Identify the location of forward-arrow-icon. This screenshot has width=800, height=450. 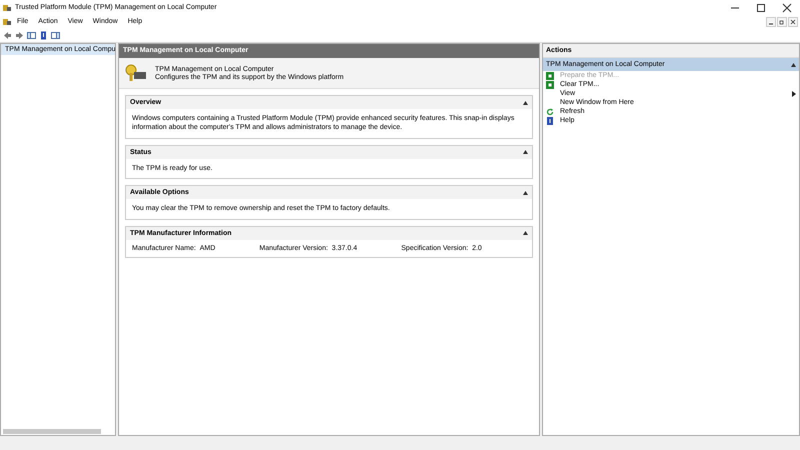
(19, 35).